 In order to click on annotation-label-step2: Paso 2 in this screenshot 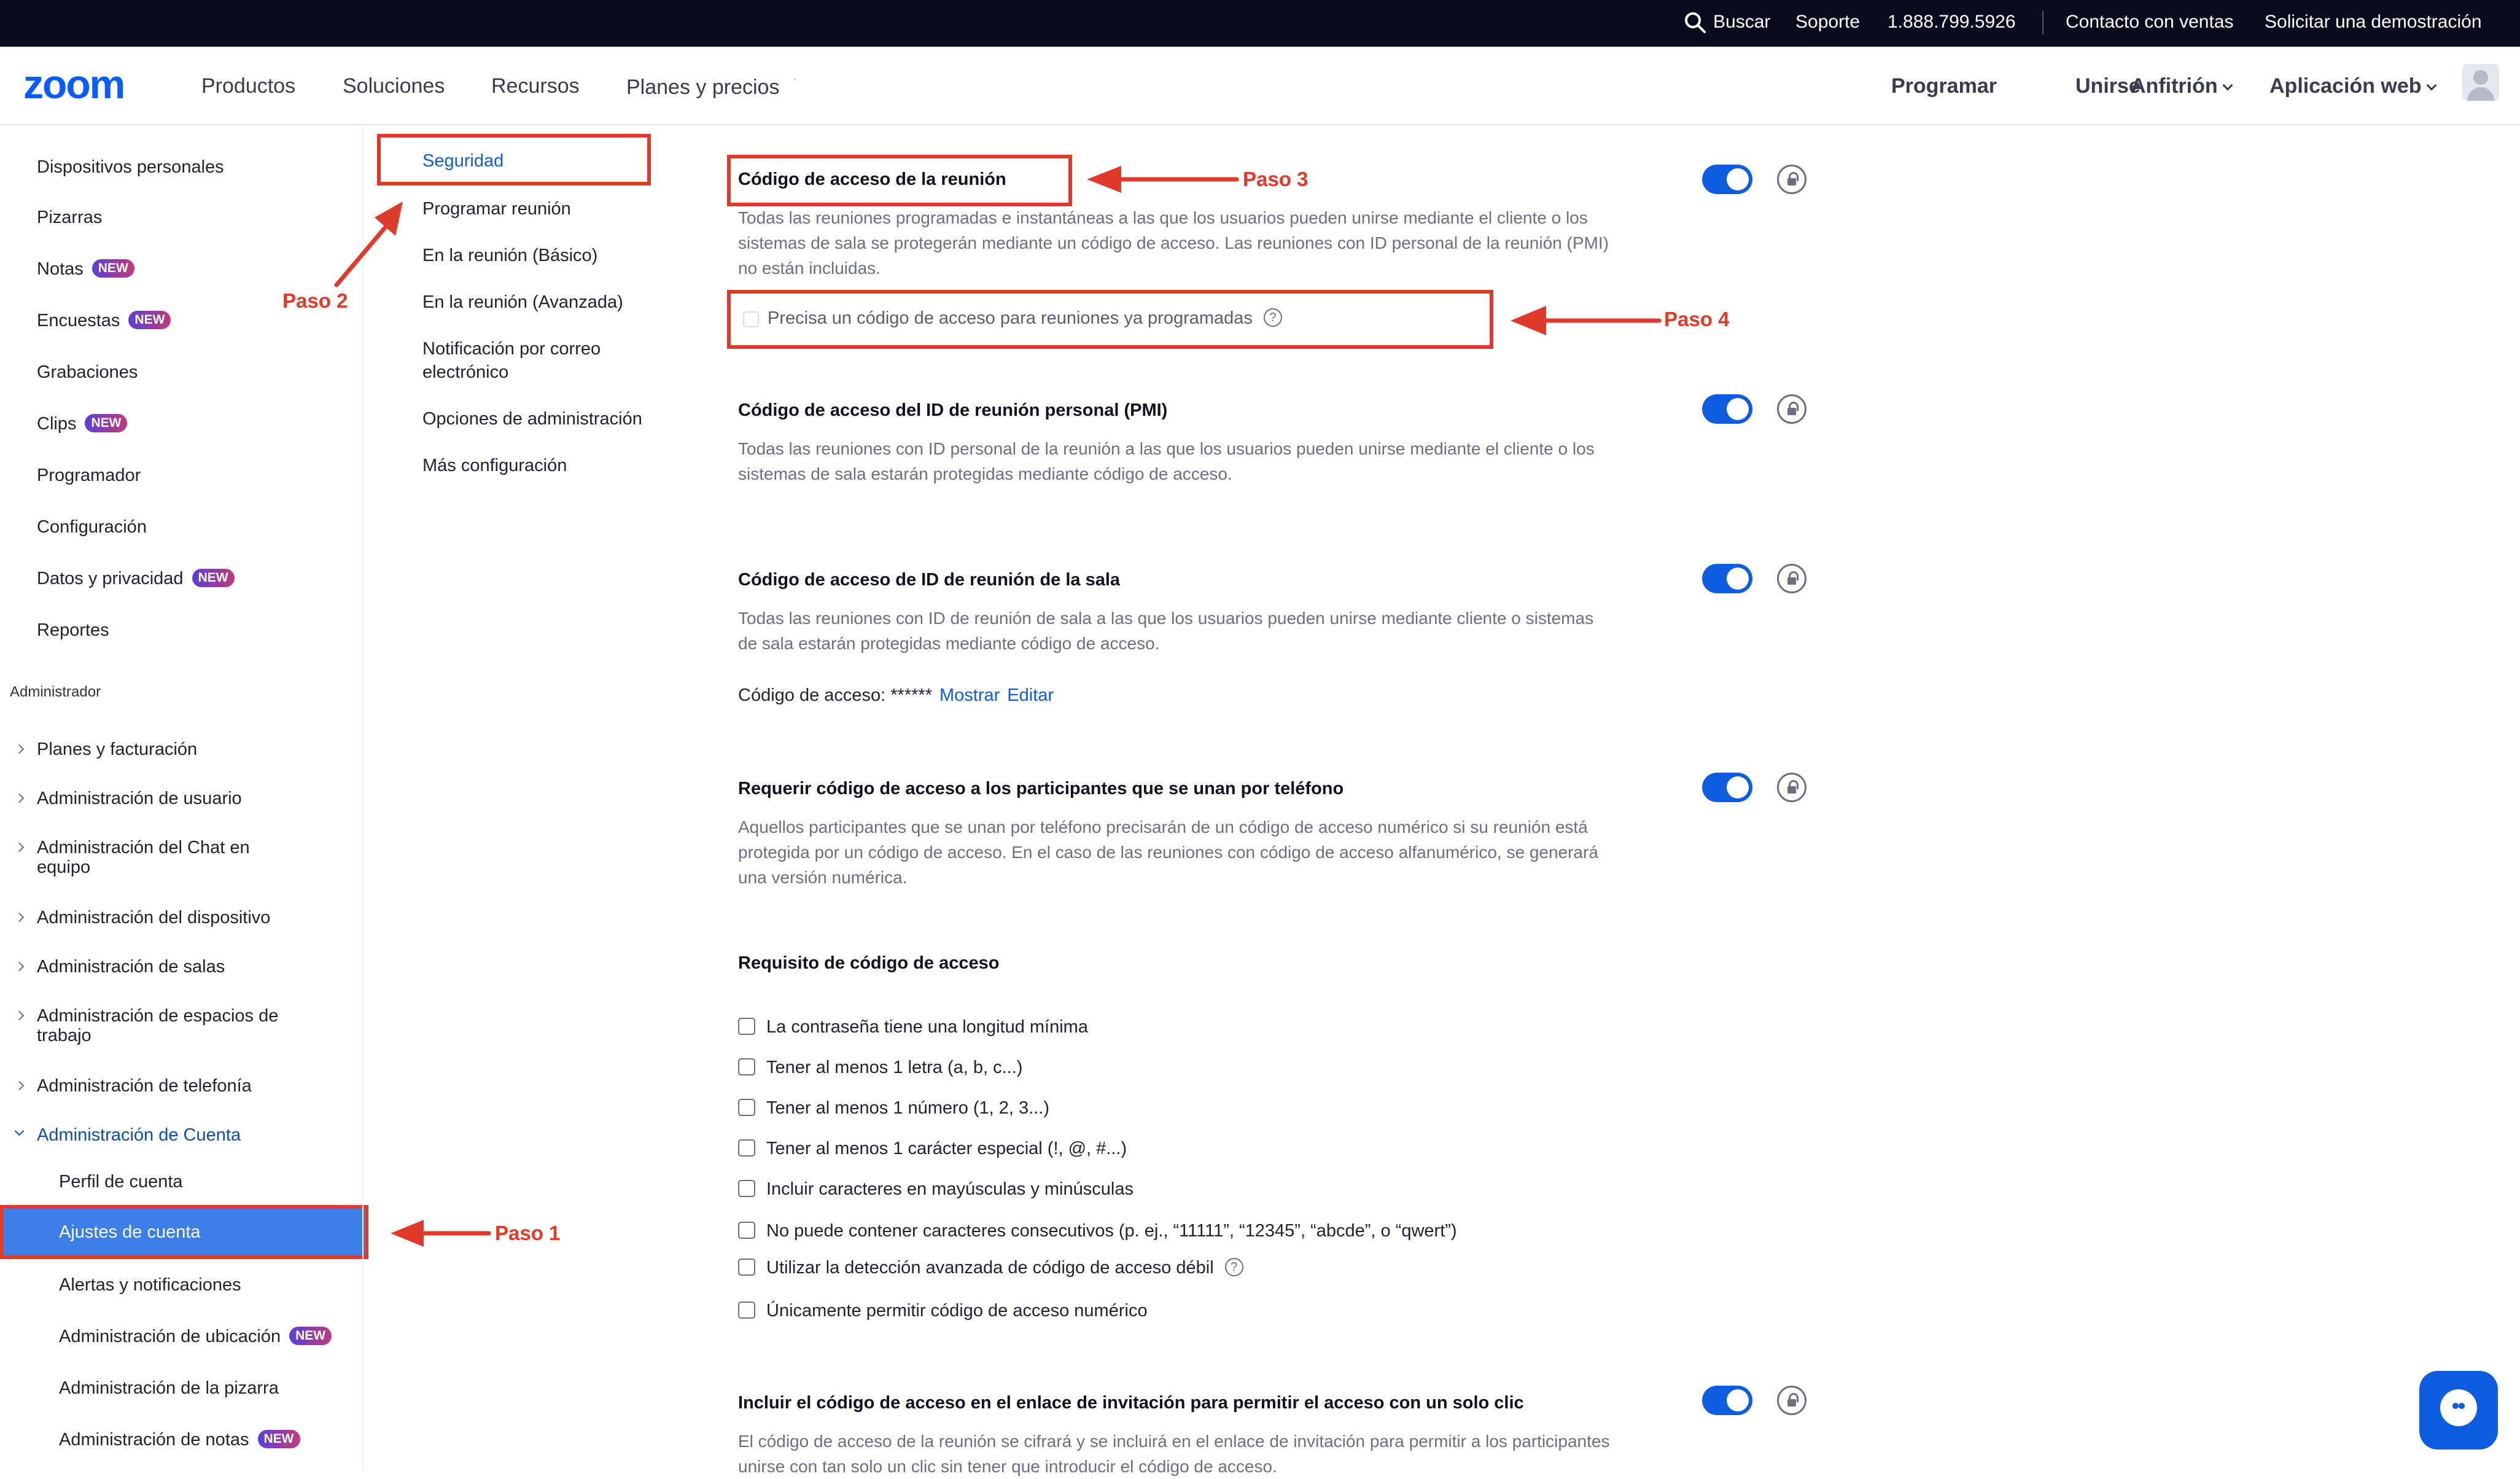, I will do `click(315, 301)`.